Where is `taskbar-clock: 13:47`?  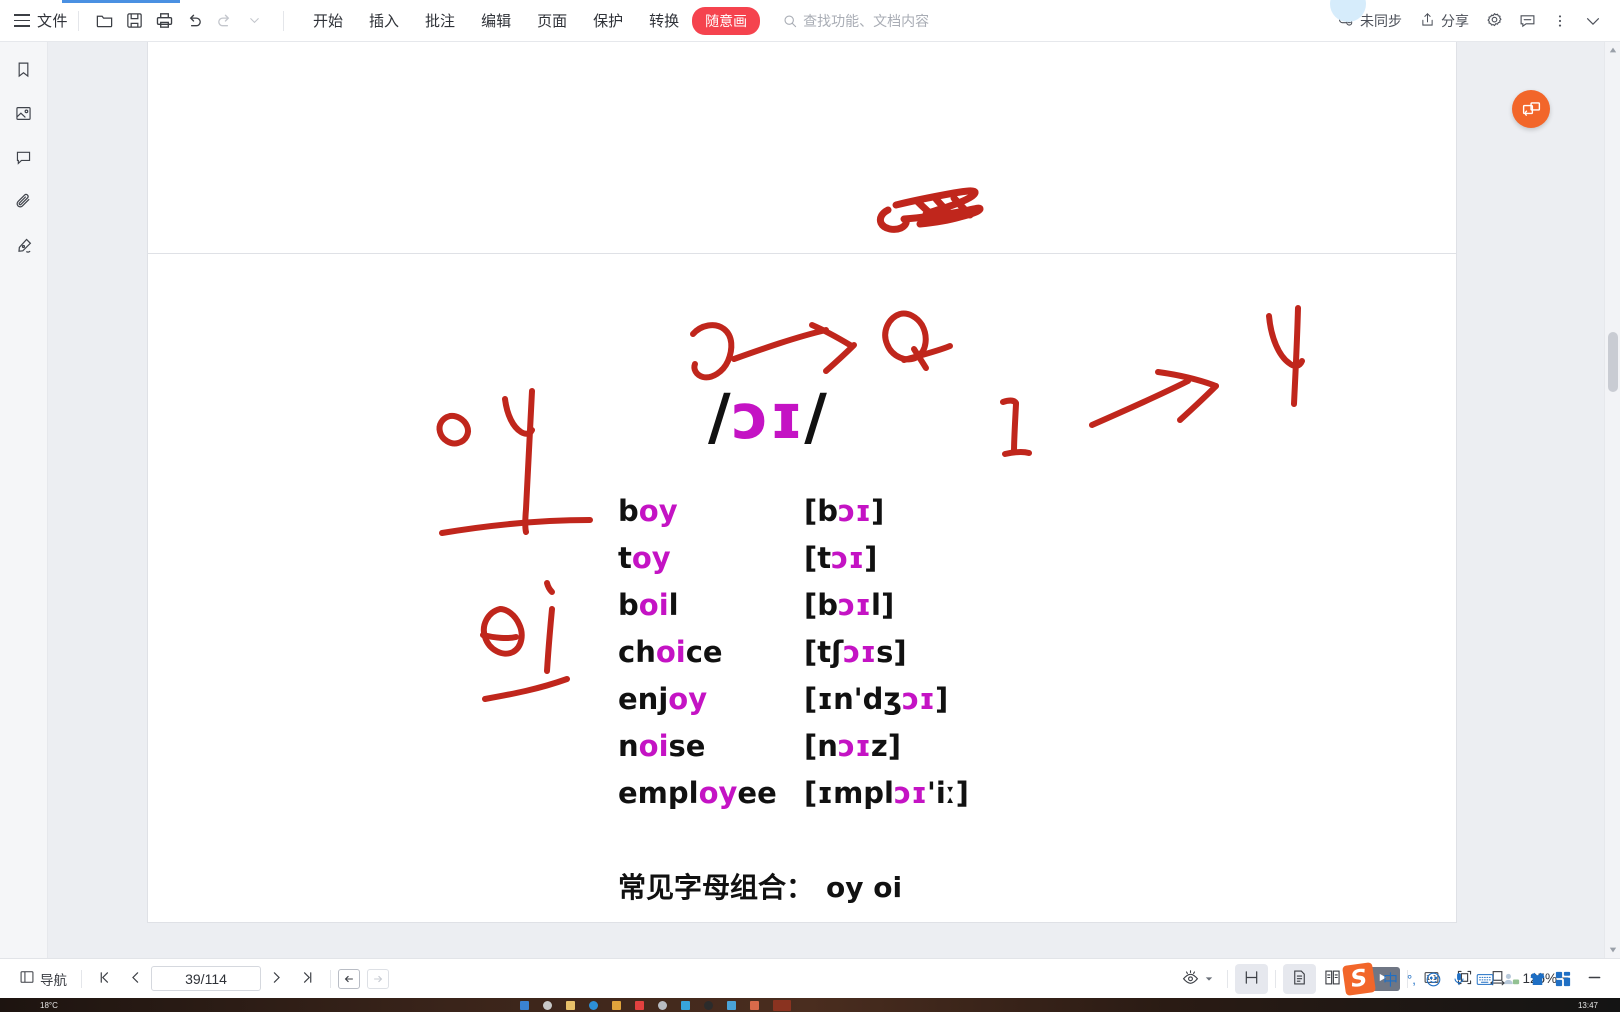 taskbar-clock: 13:47 is located at coordinates (1588, 1005).